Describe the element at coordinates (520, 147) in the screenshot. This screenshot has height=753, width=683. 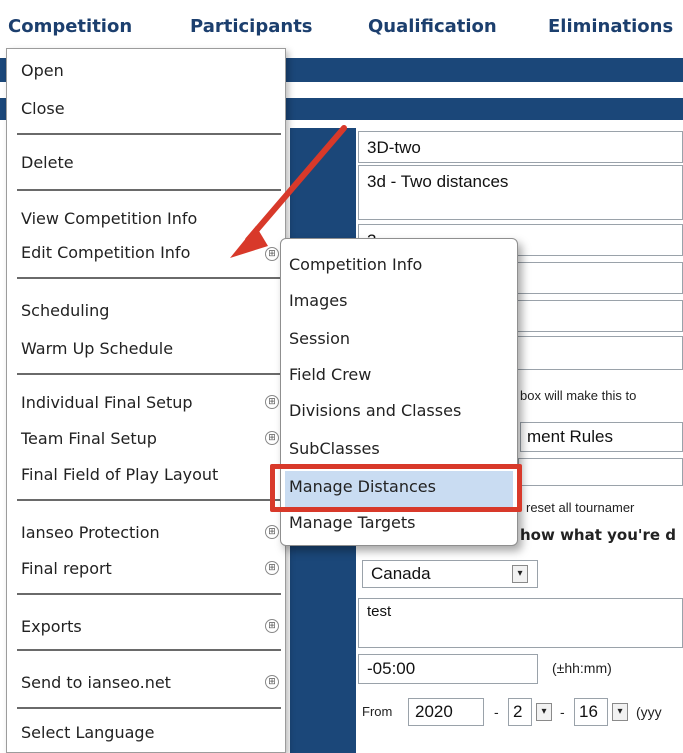
I see `competition-code-field: 3D-two` at that location.